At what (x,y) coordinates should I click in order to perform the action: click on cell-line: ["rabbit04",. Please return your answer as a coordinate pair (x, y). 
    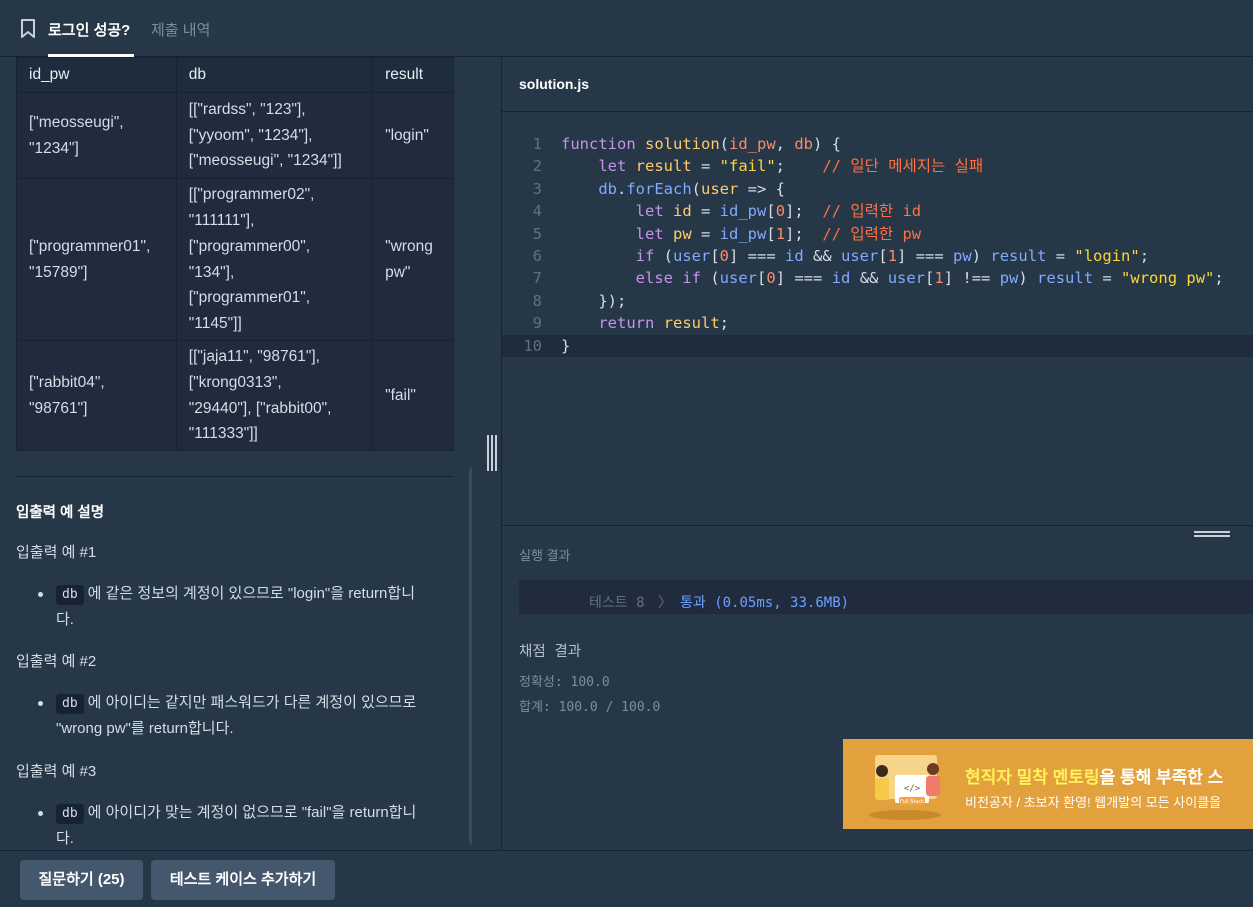
    Looking at the image, I should click on (67, 382).